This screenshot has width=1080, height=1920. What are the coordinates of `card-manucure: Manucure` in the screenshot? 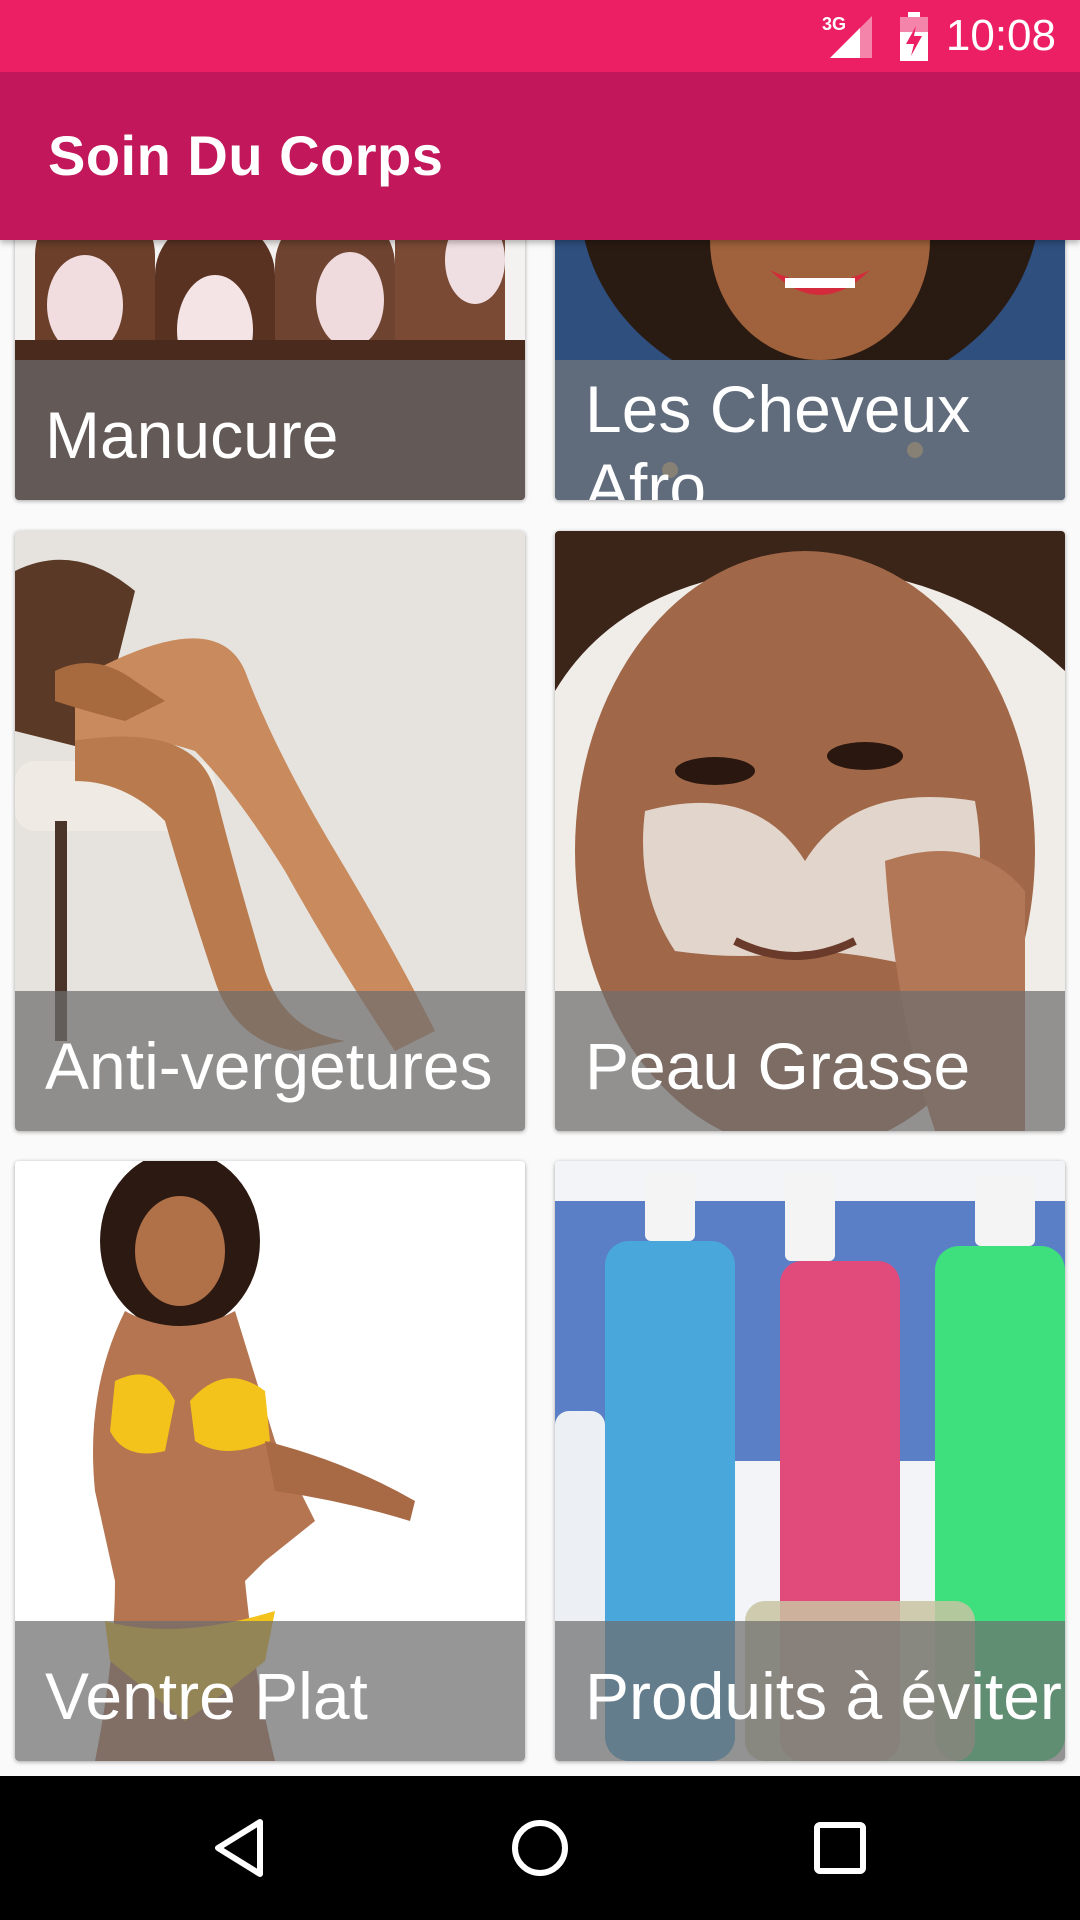 It's located at (270, 370).